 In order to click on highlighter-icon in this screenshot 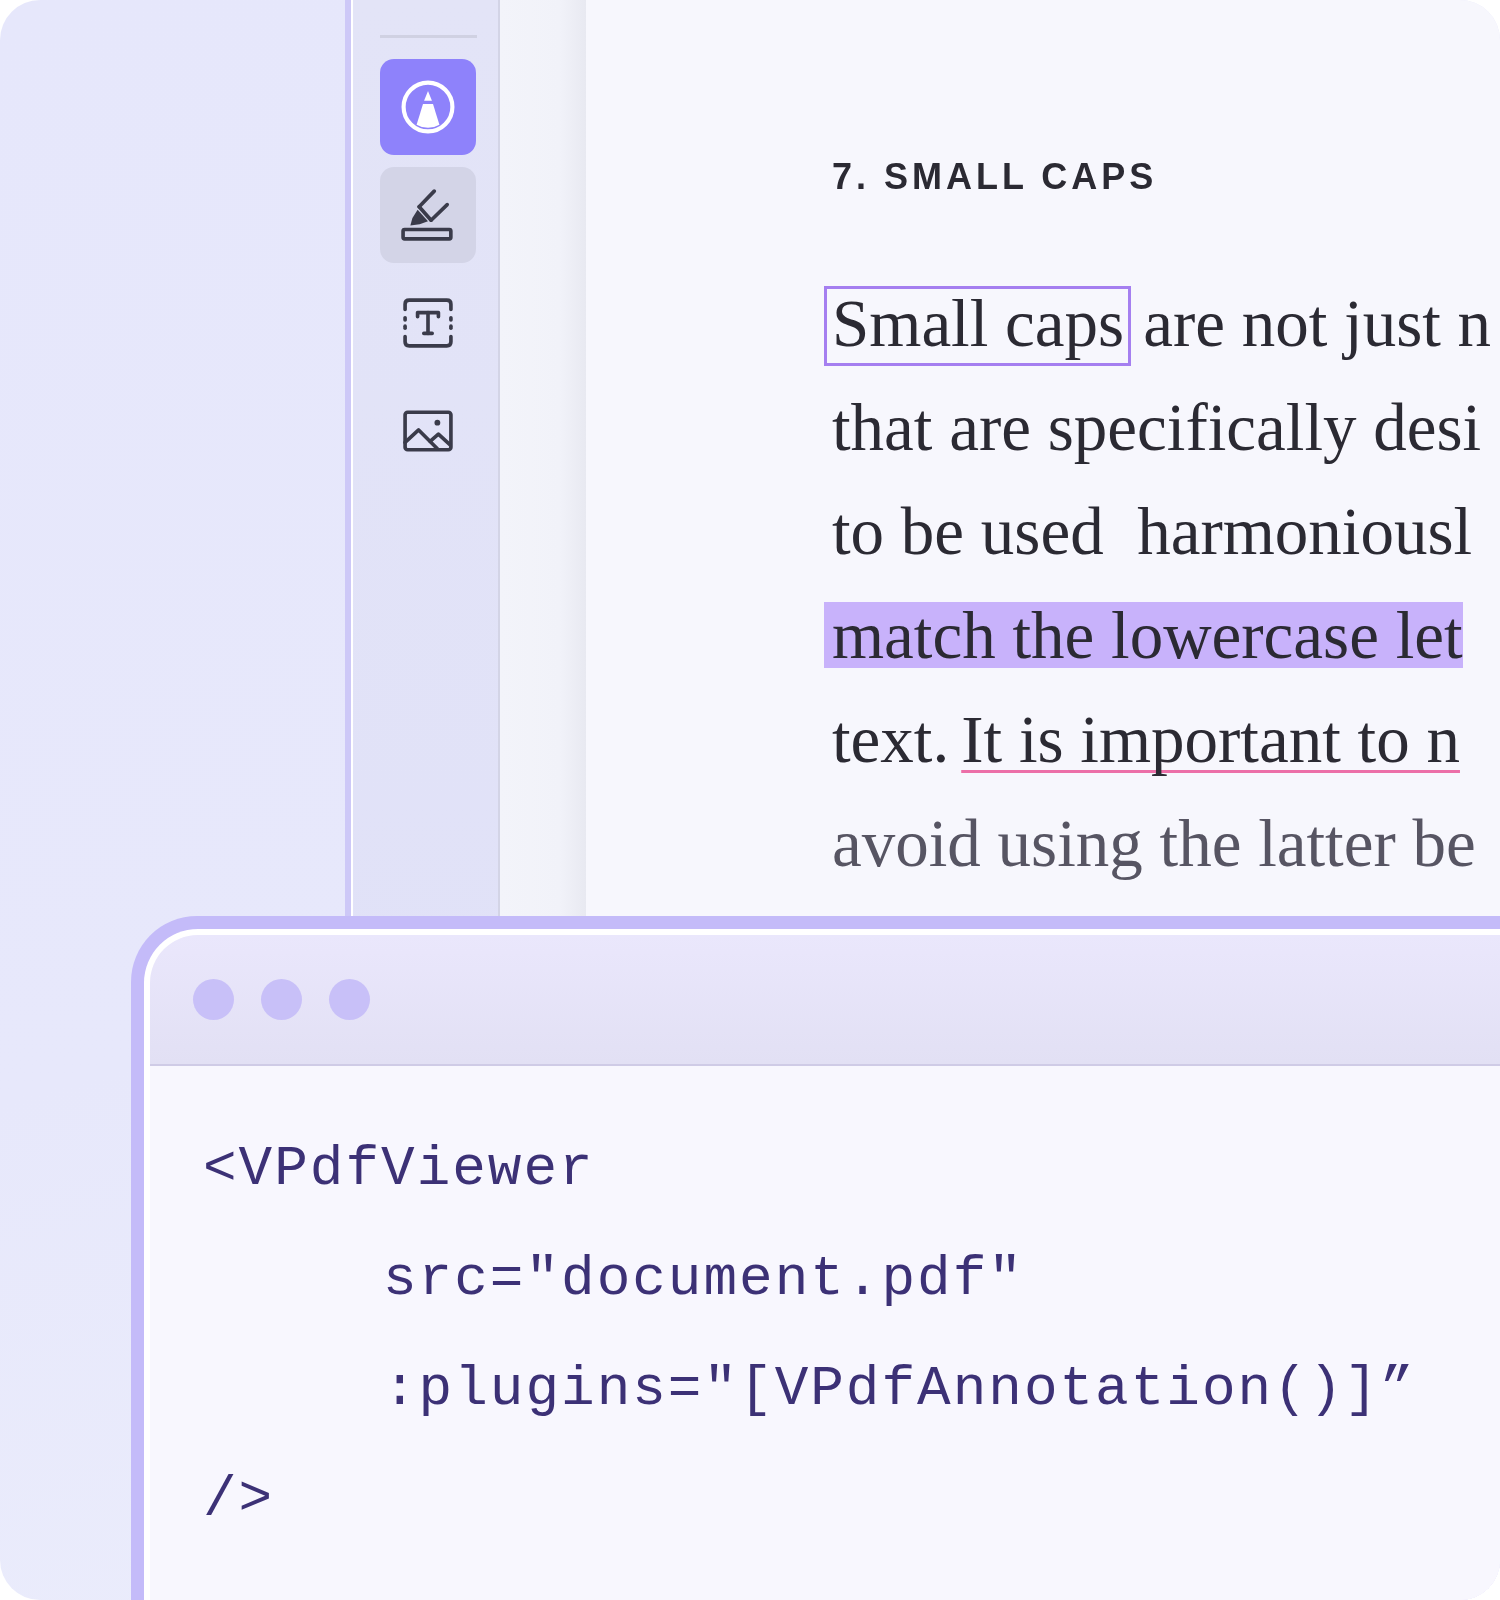, I will do `click(428, 215)`.